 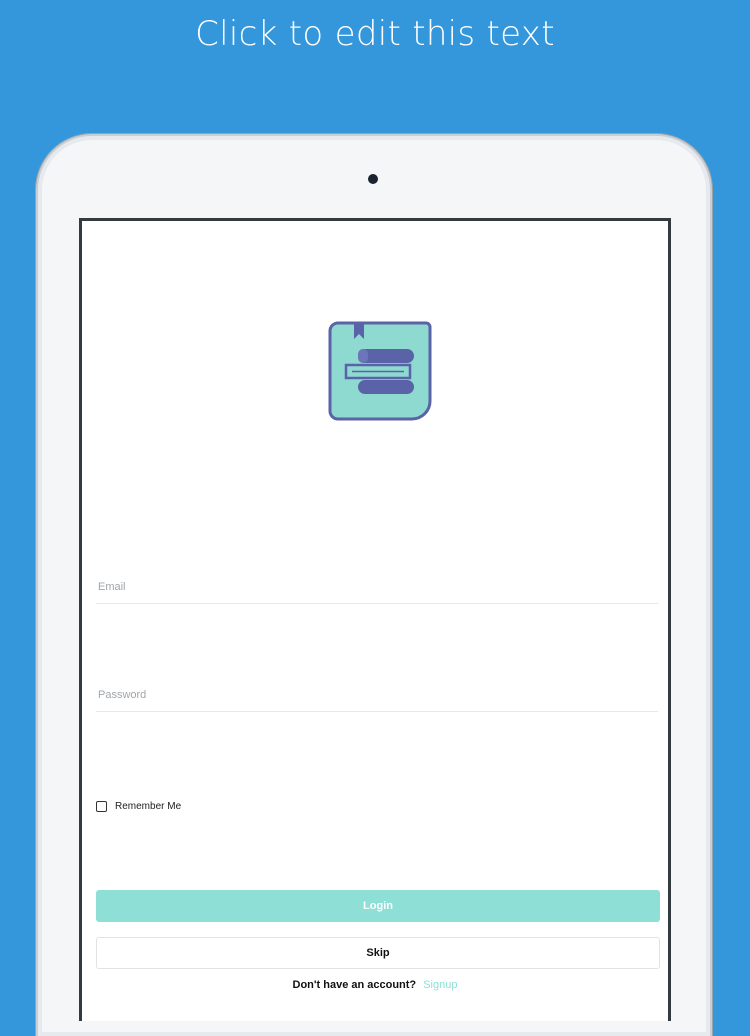 I want to click on remember-me-label: Remember Me, so click(x=148, y=806).